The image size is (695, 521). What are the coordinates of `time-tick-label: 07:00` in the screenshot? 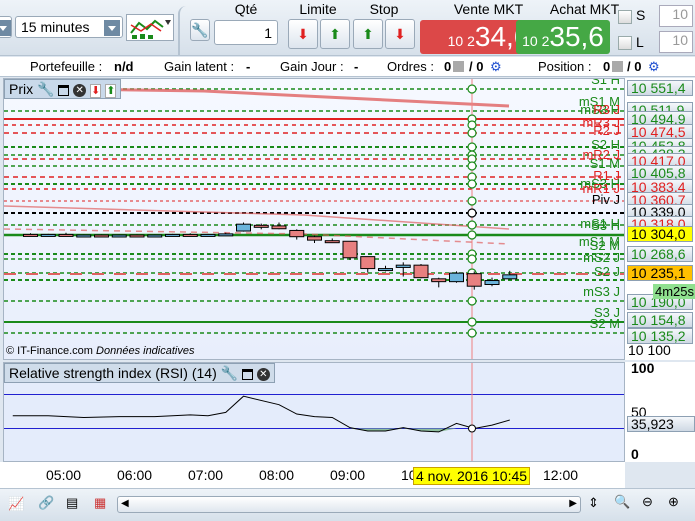 It's located at (206, 475).